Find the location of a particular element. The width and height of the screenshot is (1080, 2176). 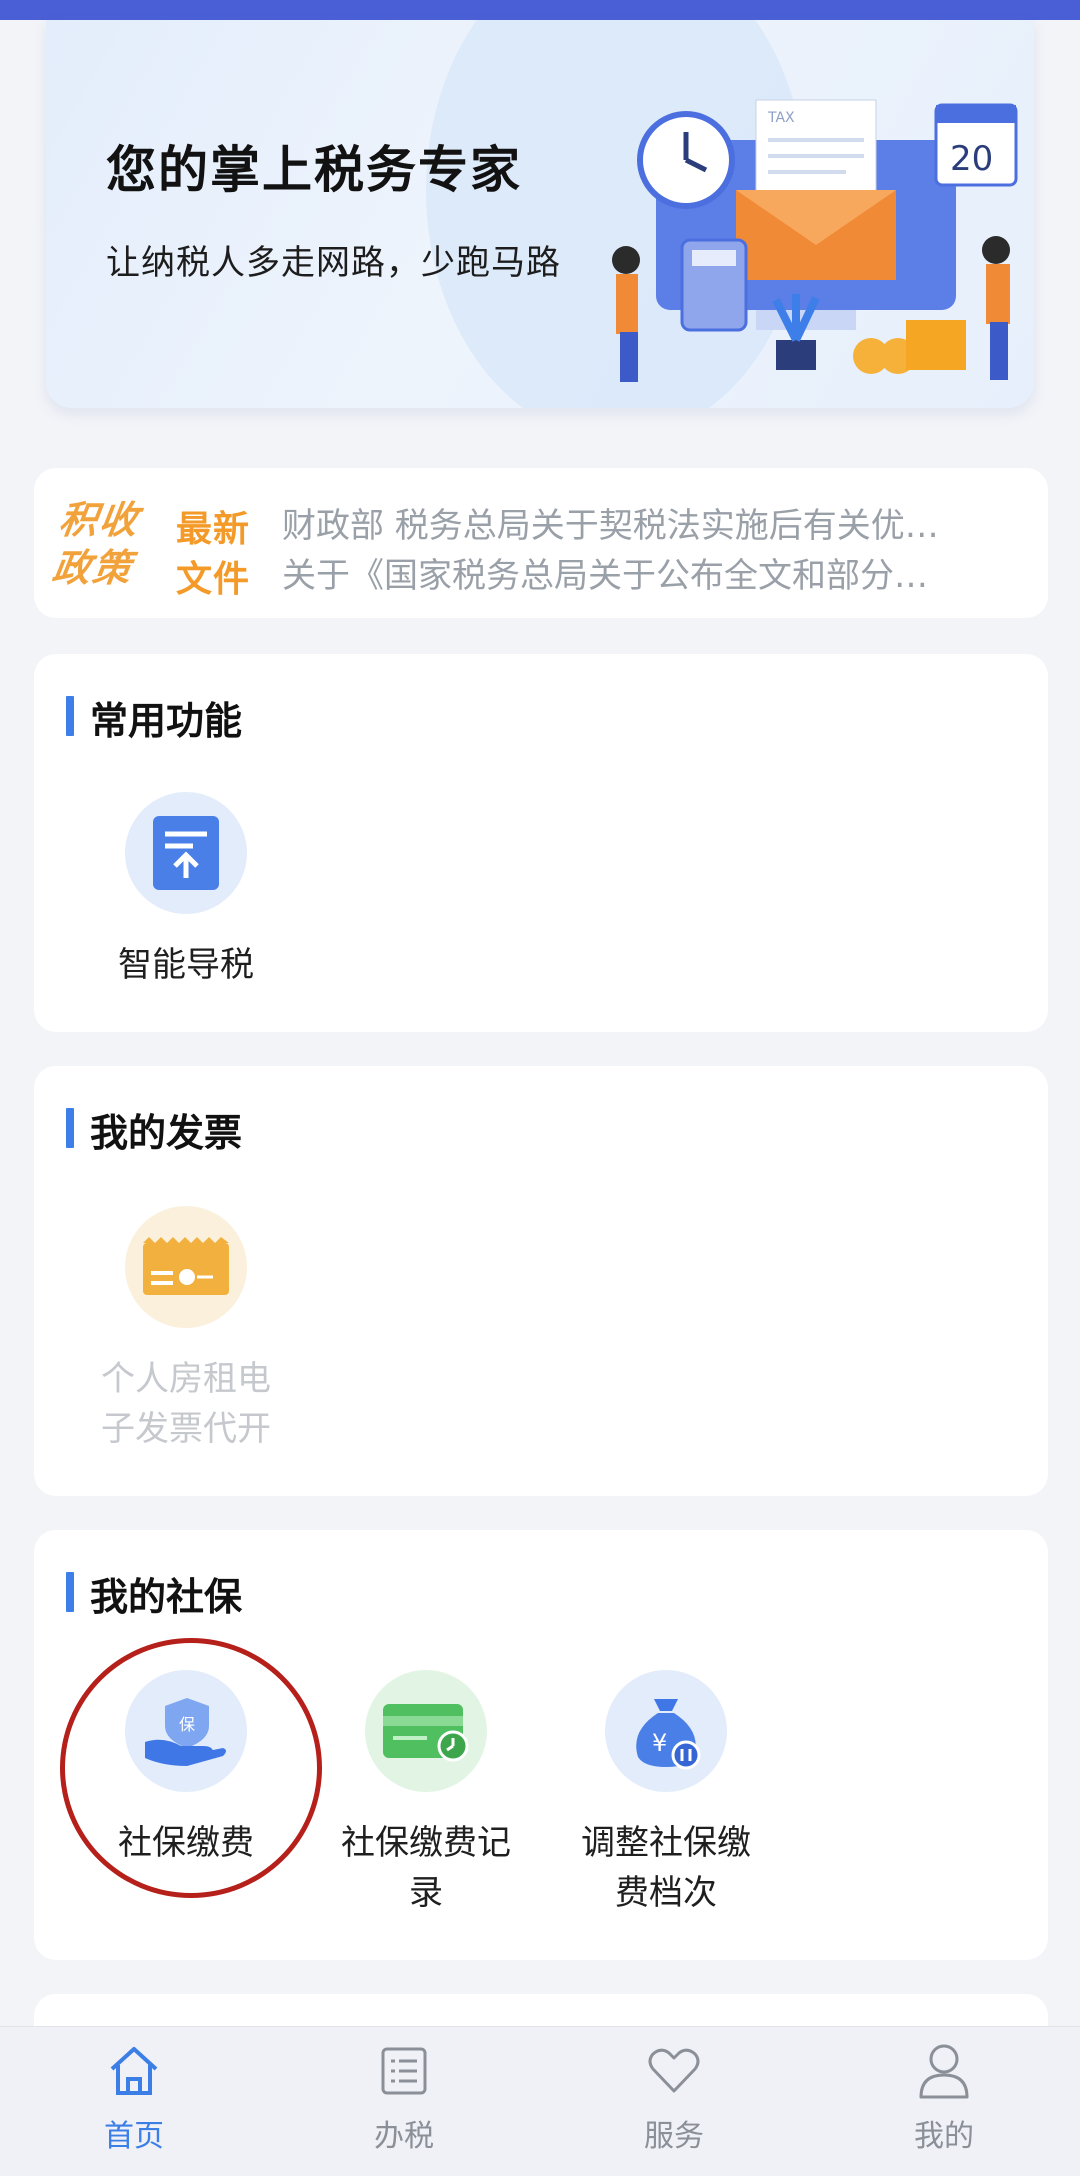

nav-label: 服务 is located at coordinates (674, 2136).